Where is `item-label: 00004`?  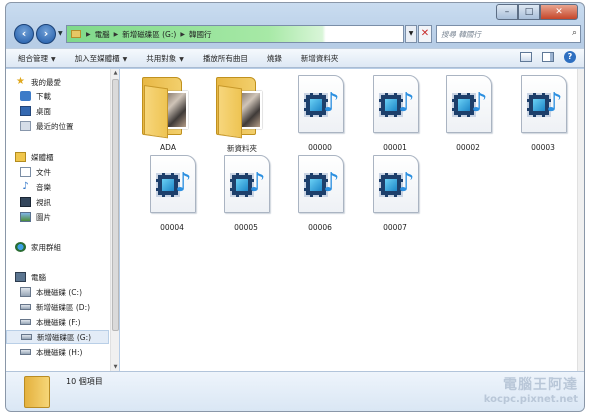 item-label: 00004 is located at coordinates (172, 227).